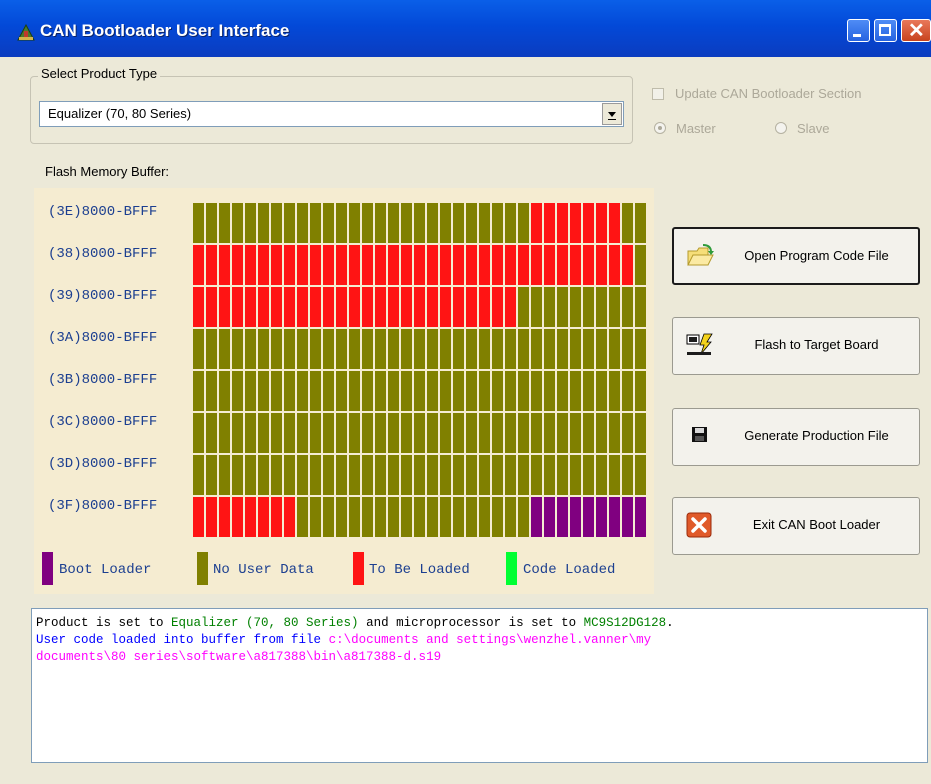 Image resolution: width=931 pixels, height=784 pixels. Describe the element at coordinates (658, 94) in the screenshot. I see `update-bootloader-checkbox` at that location.